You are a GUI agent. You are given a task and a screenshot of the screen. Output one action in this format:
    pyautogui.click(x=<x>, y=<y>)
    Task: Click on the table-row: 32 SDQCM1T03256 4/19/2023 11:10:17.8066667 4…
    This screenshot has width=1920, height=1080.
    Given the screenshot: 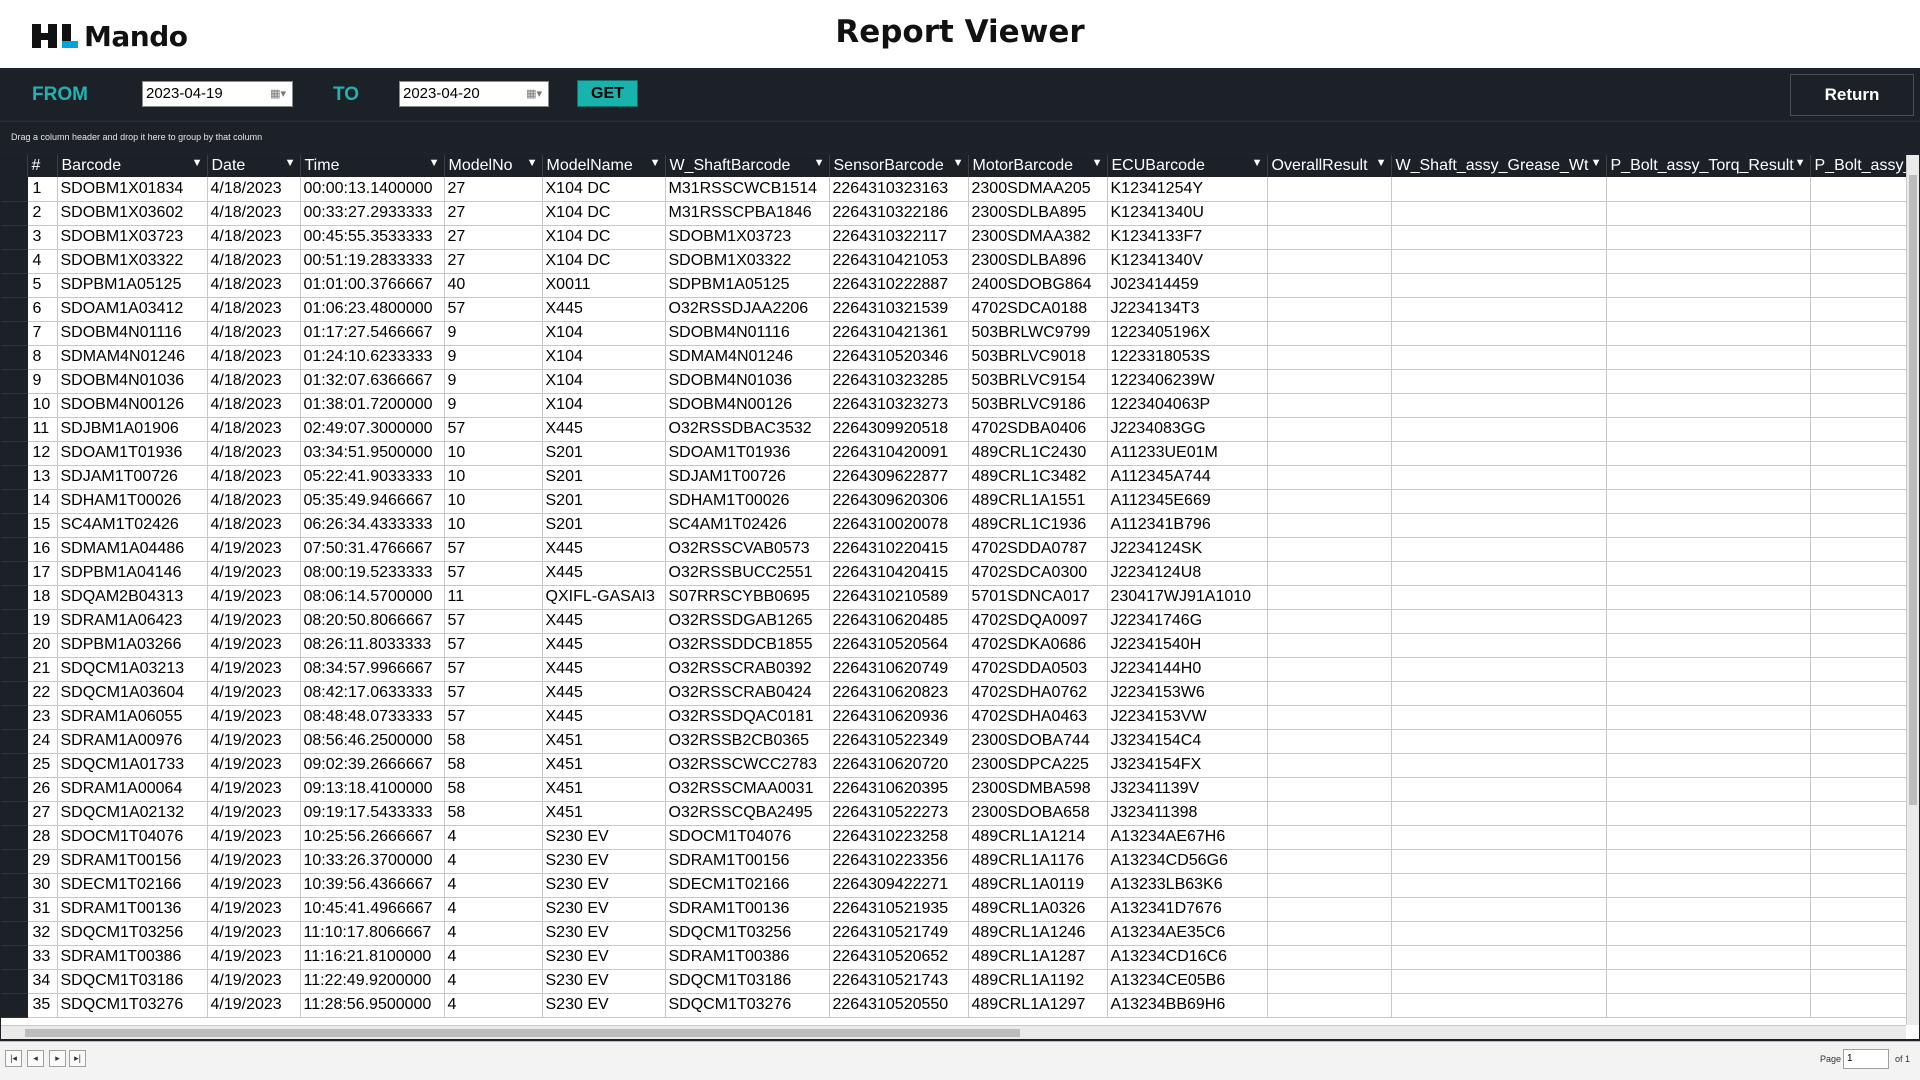 What is the action you would take?
    pyautogui.click(x=954, y=933)
    